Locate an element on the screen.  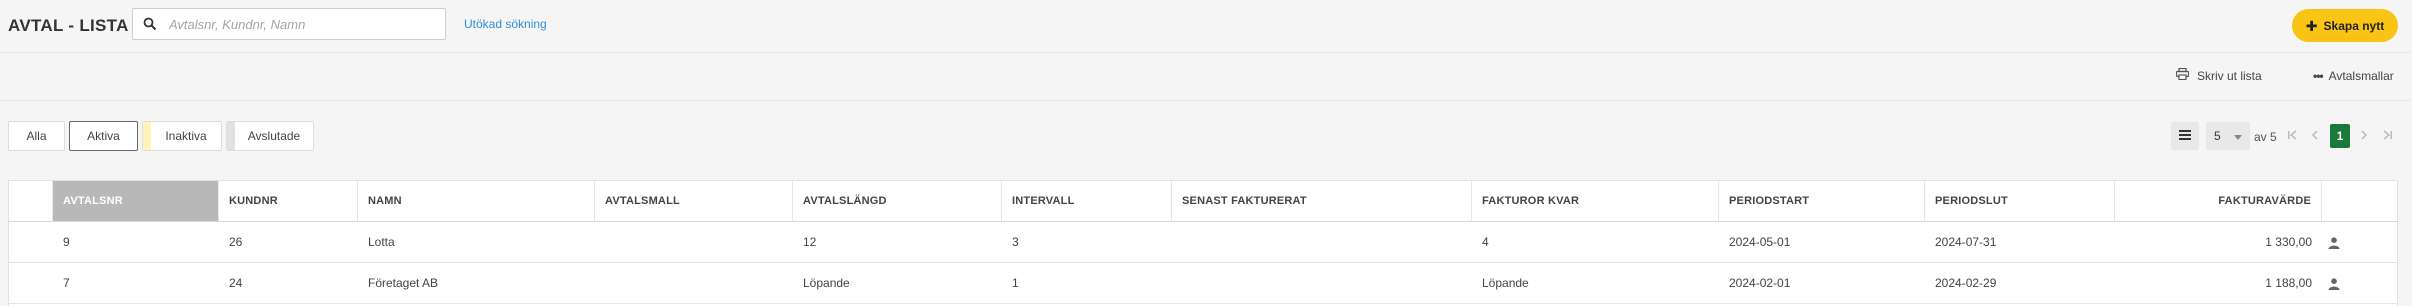
column-header-fakturor-kvar: FAKTUROR KVAR is located at coordinates (1595, 201).